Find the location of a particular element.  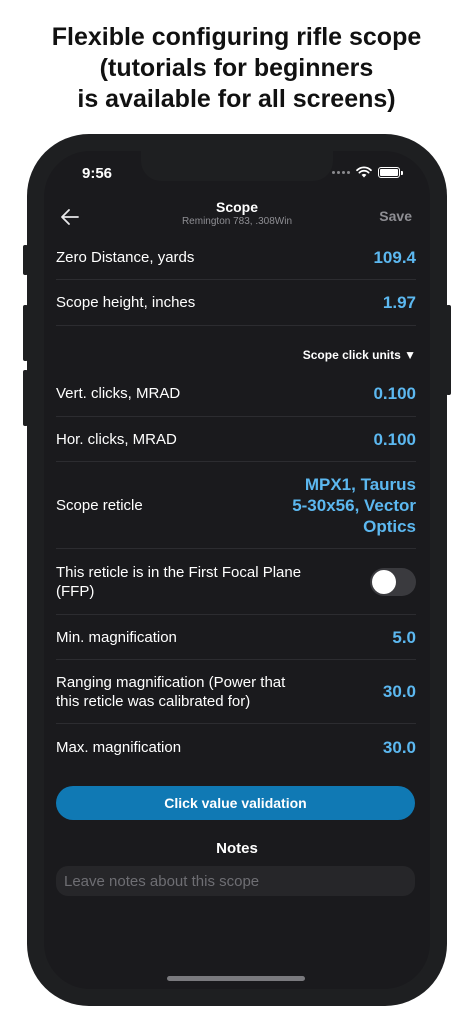

hor-clicks-value: 0.100 is located at coordinates (394, 439).